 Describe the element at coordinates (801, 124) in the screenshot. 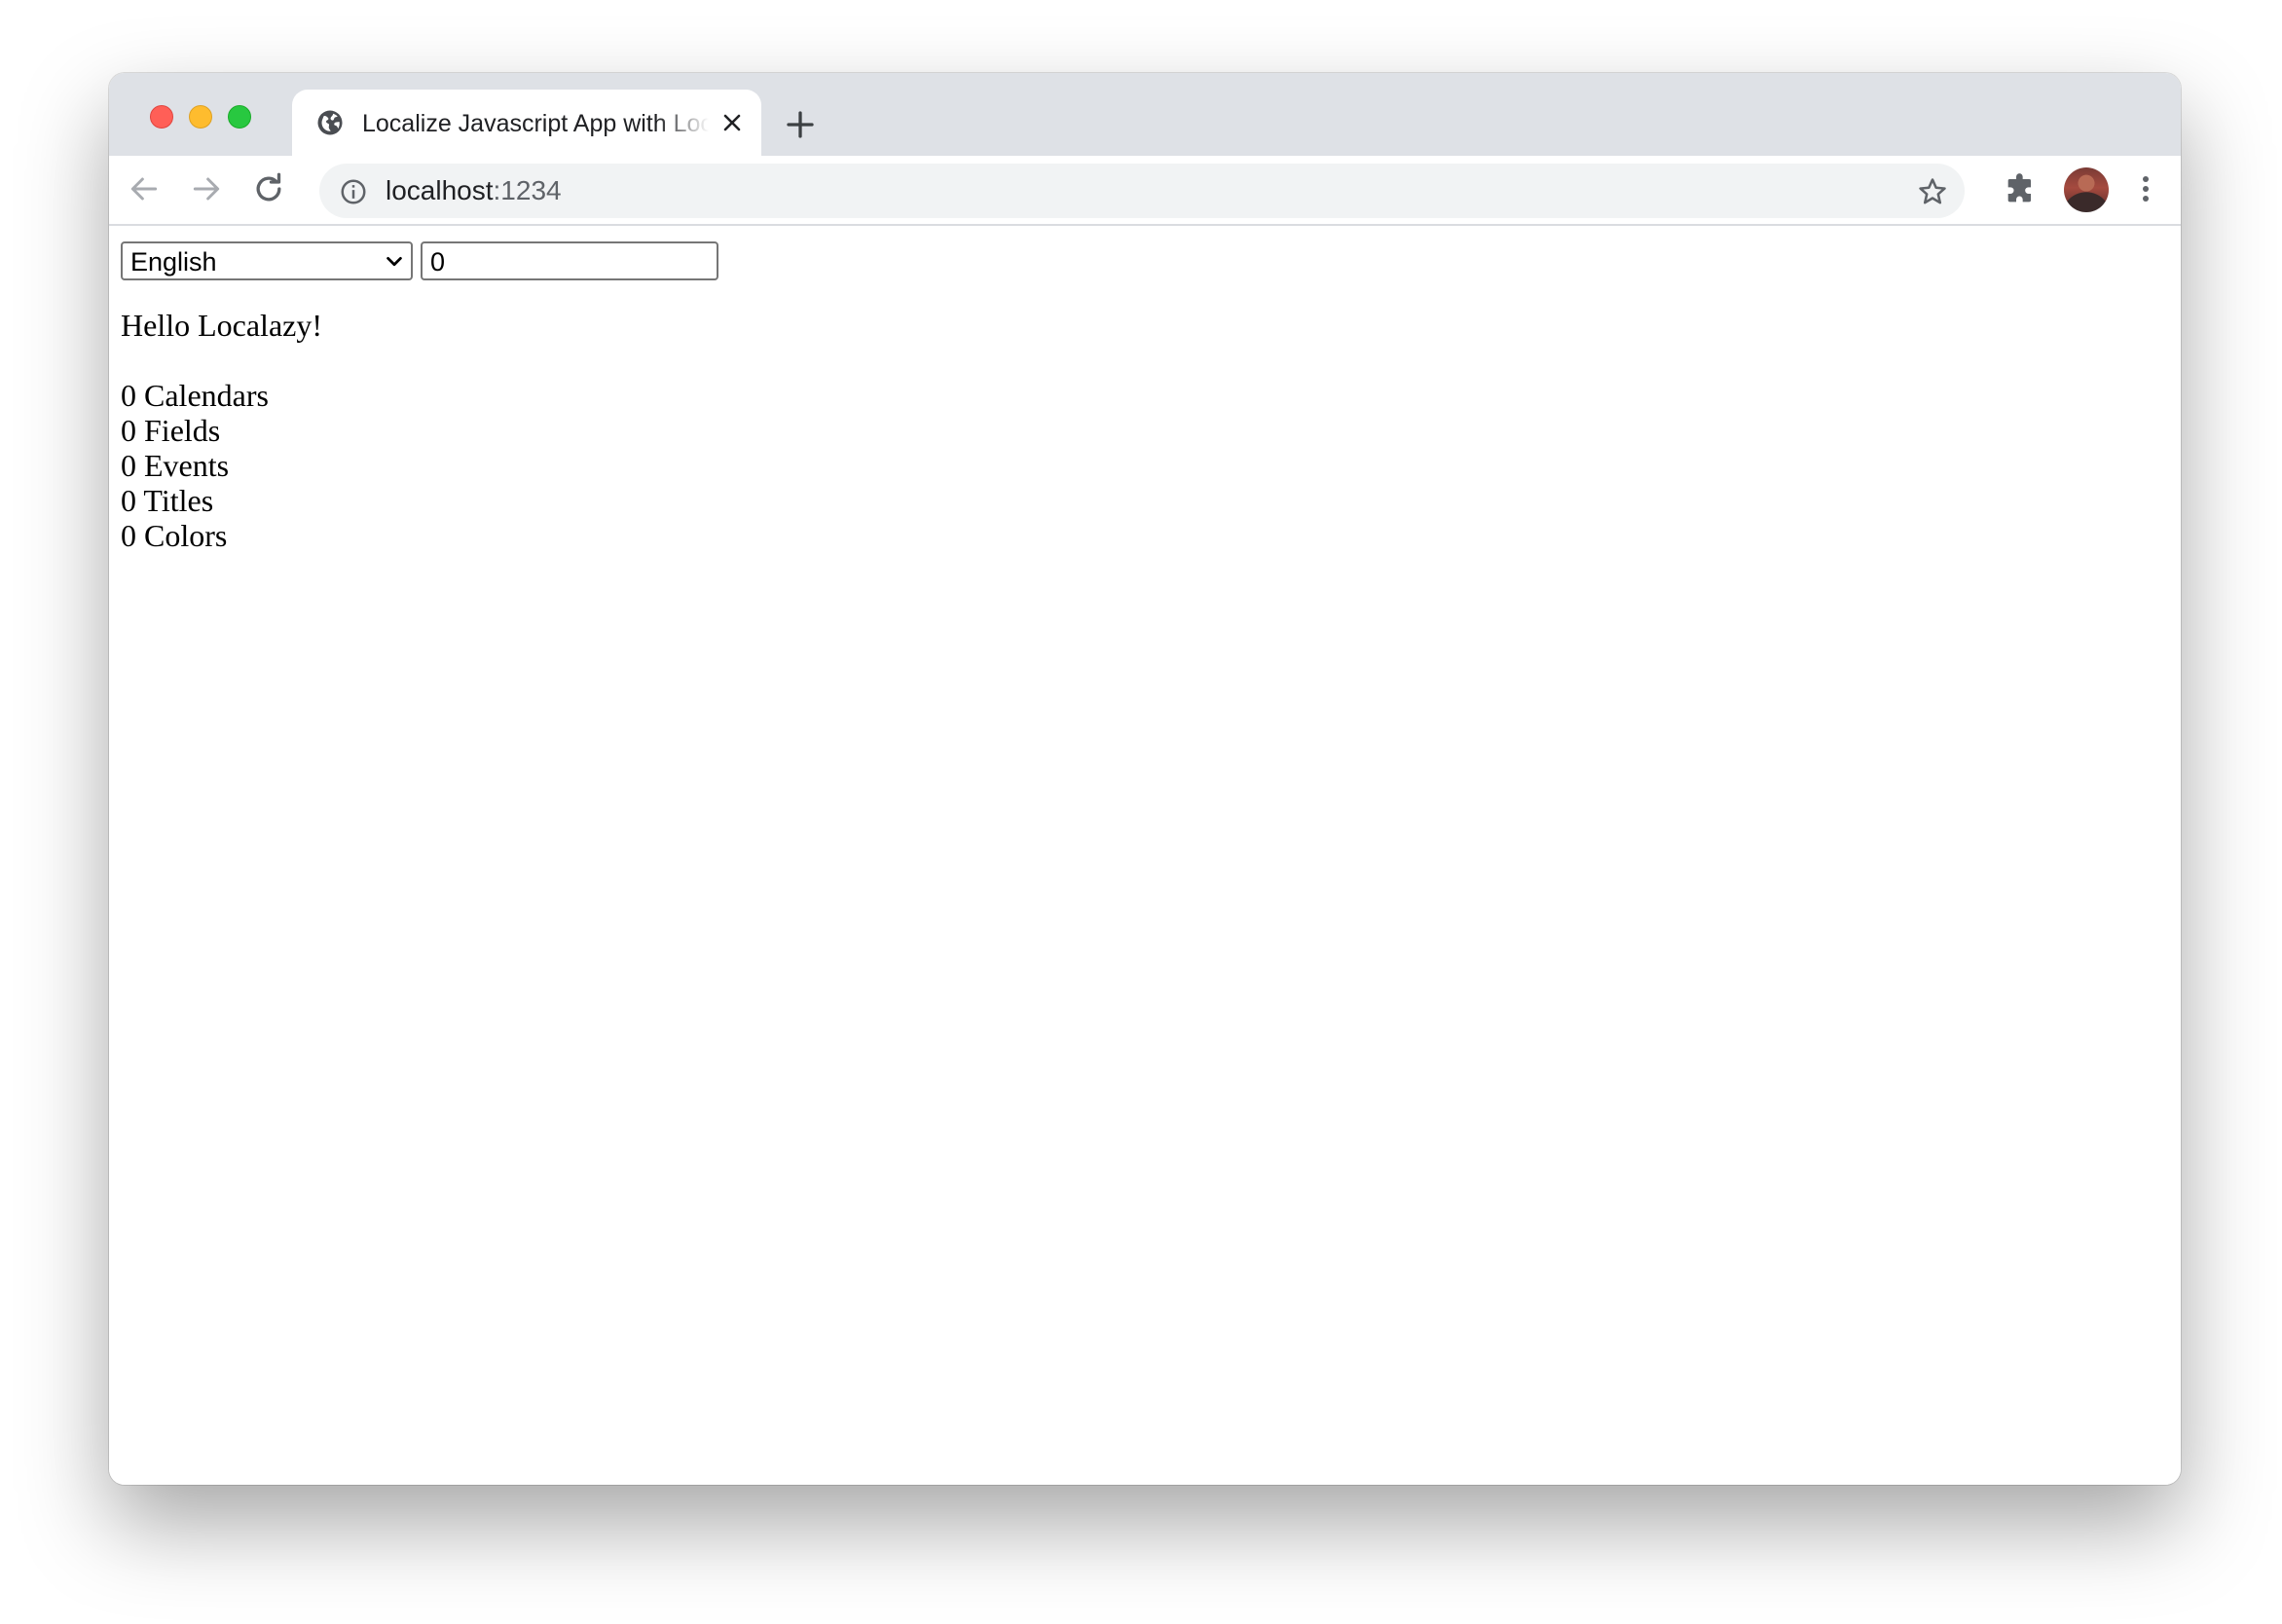

I see `new-tab-icon` at that location.